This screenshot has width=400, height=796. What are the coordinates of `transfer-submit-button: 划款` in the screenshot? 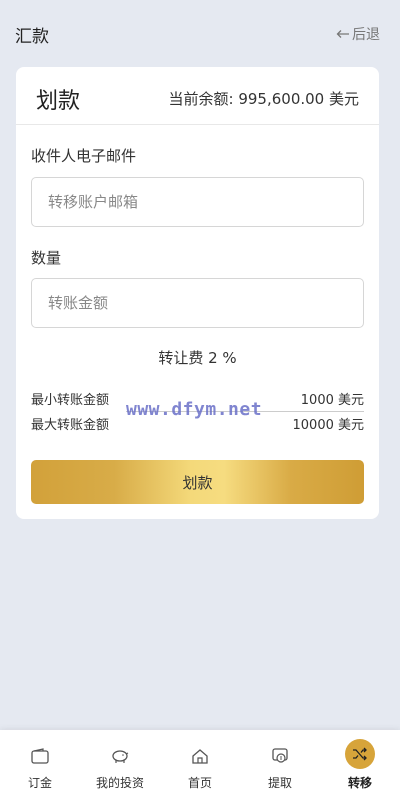 It's located at (197, 482).